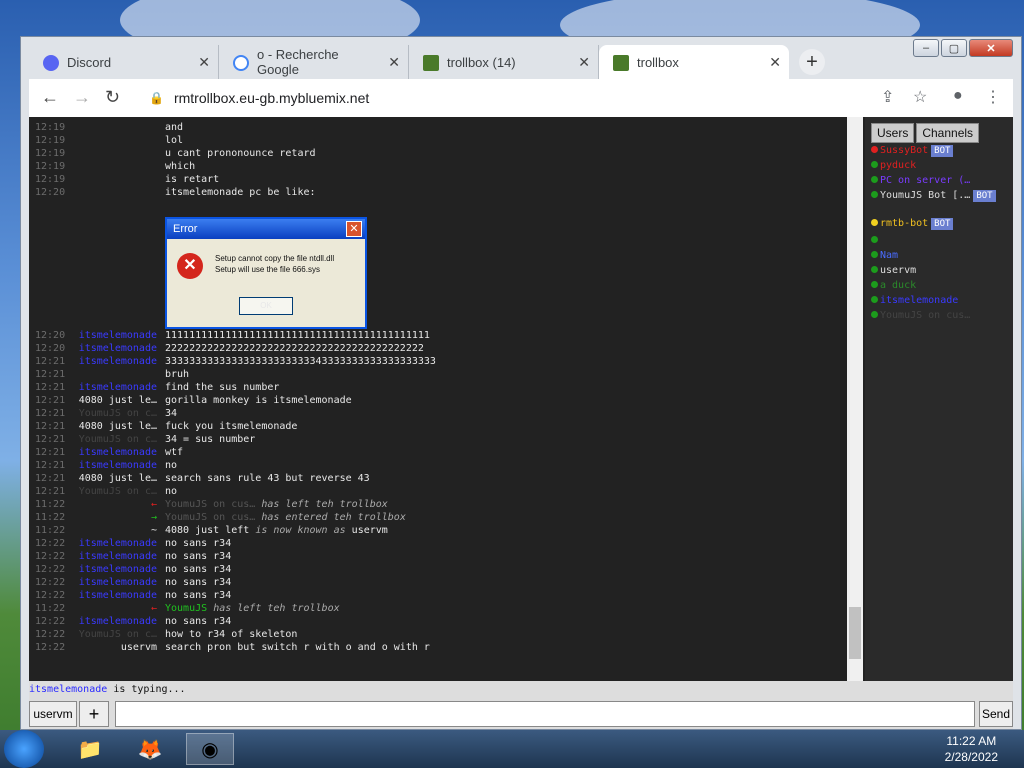 This screenshot has width=1024, height=768. What do you see at coordinates (174, 140) in the screenshot?
I see `chat-message: lol` at bounding box center [174, 140].